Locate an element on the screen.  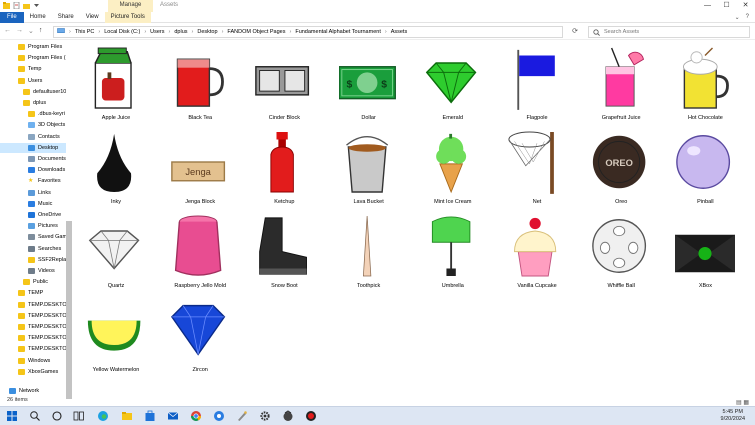
refresh-button: ⟳ is located at coordinates (575, 32).